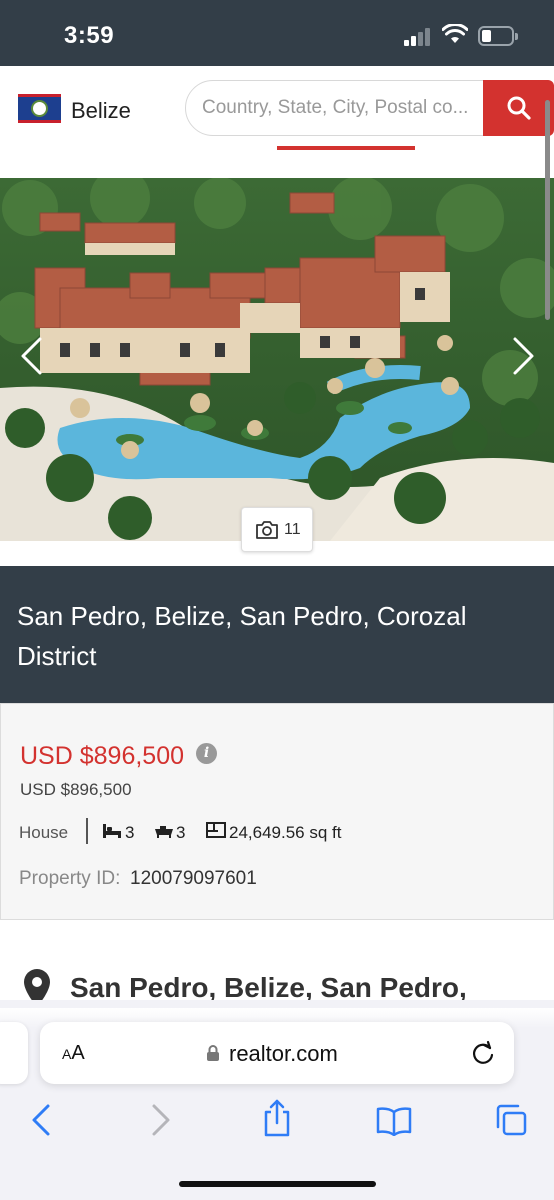 The image size is (554, 1200). Describe the element at coordinates (206, 753) in the screenshot. I see `info-icon: i` at that location.